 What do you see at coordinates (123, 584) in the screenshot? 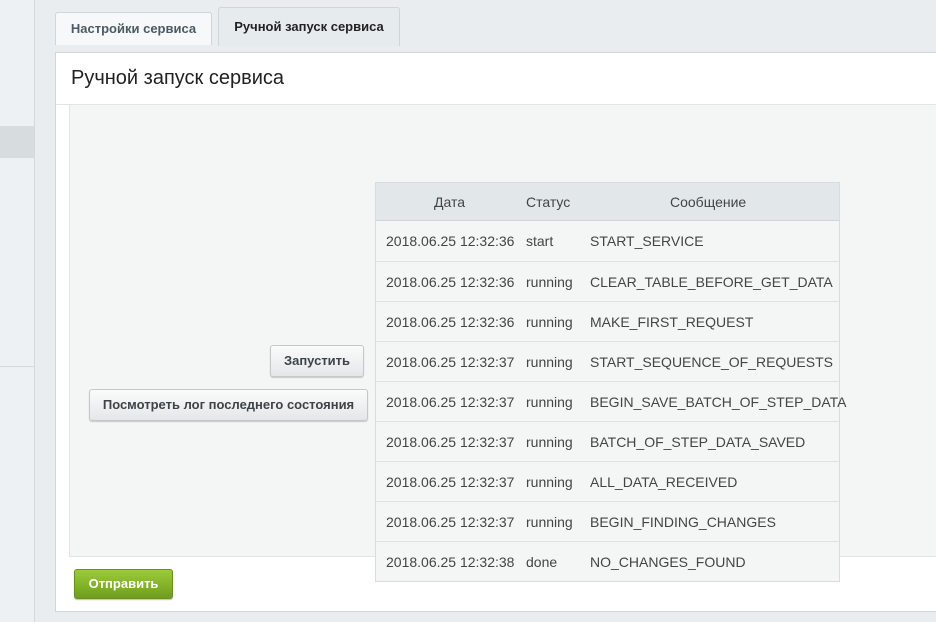
I see `submit-button: Отправить` at bounding box center [123, 584].